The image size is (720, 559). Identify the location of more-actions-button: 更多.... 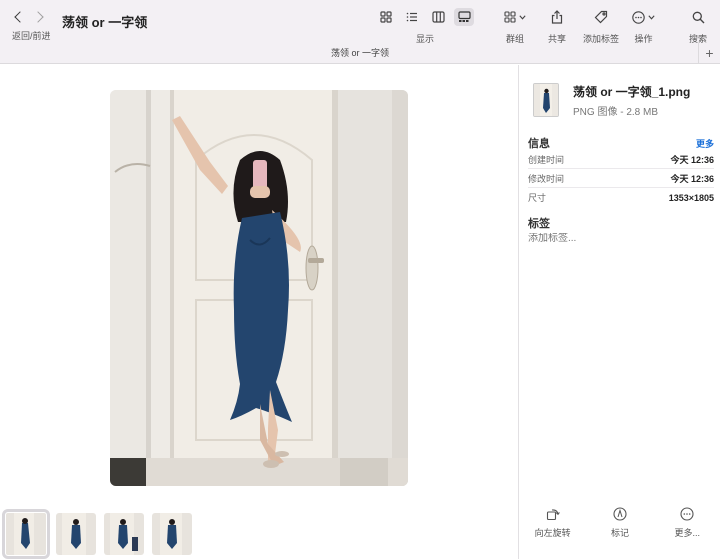
(687, 533).